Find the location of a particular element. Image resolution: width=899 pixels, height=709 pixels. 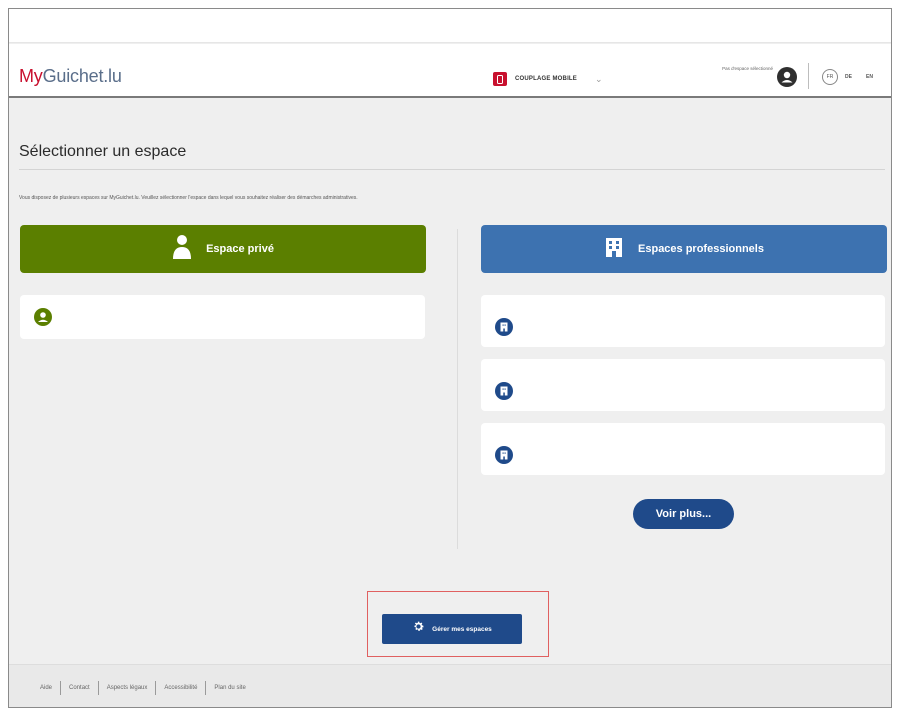

top-strip is located at coordinates (450, 26).